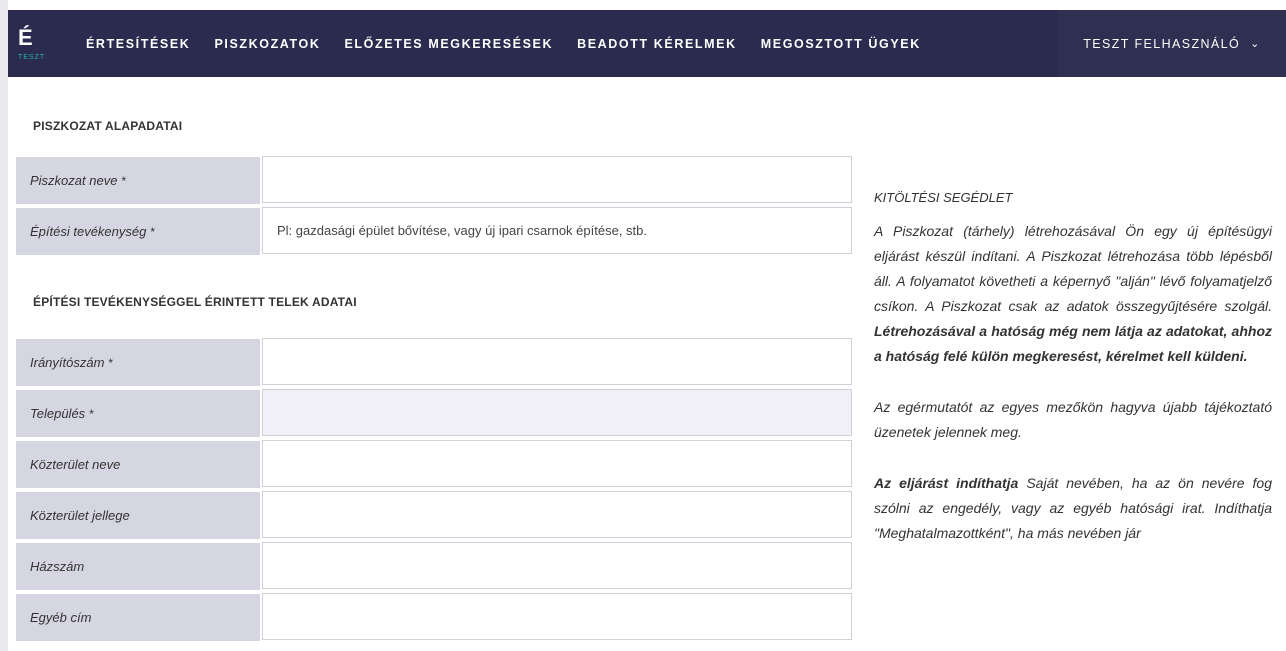 The image size is (1286, 651). What do you see at coordinates (138, 362) in the screenshot?
I see `field-label: Irányítószám *` at bounding box center [138, 362].